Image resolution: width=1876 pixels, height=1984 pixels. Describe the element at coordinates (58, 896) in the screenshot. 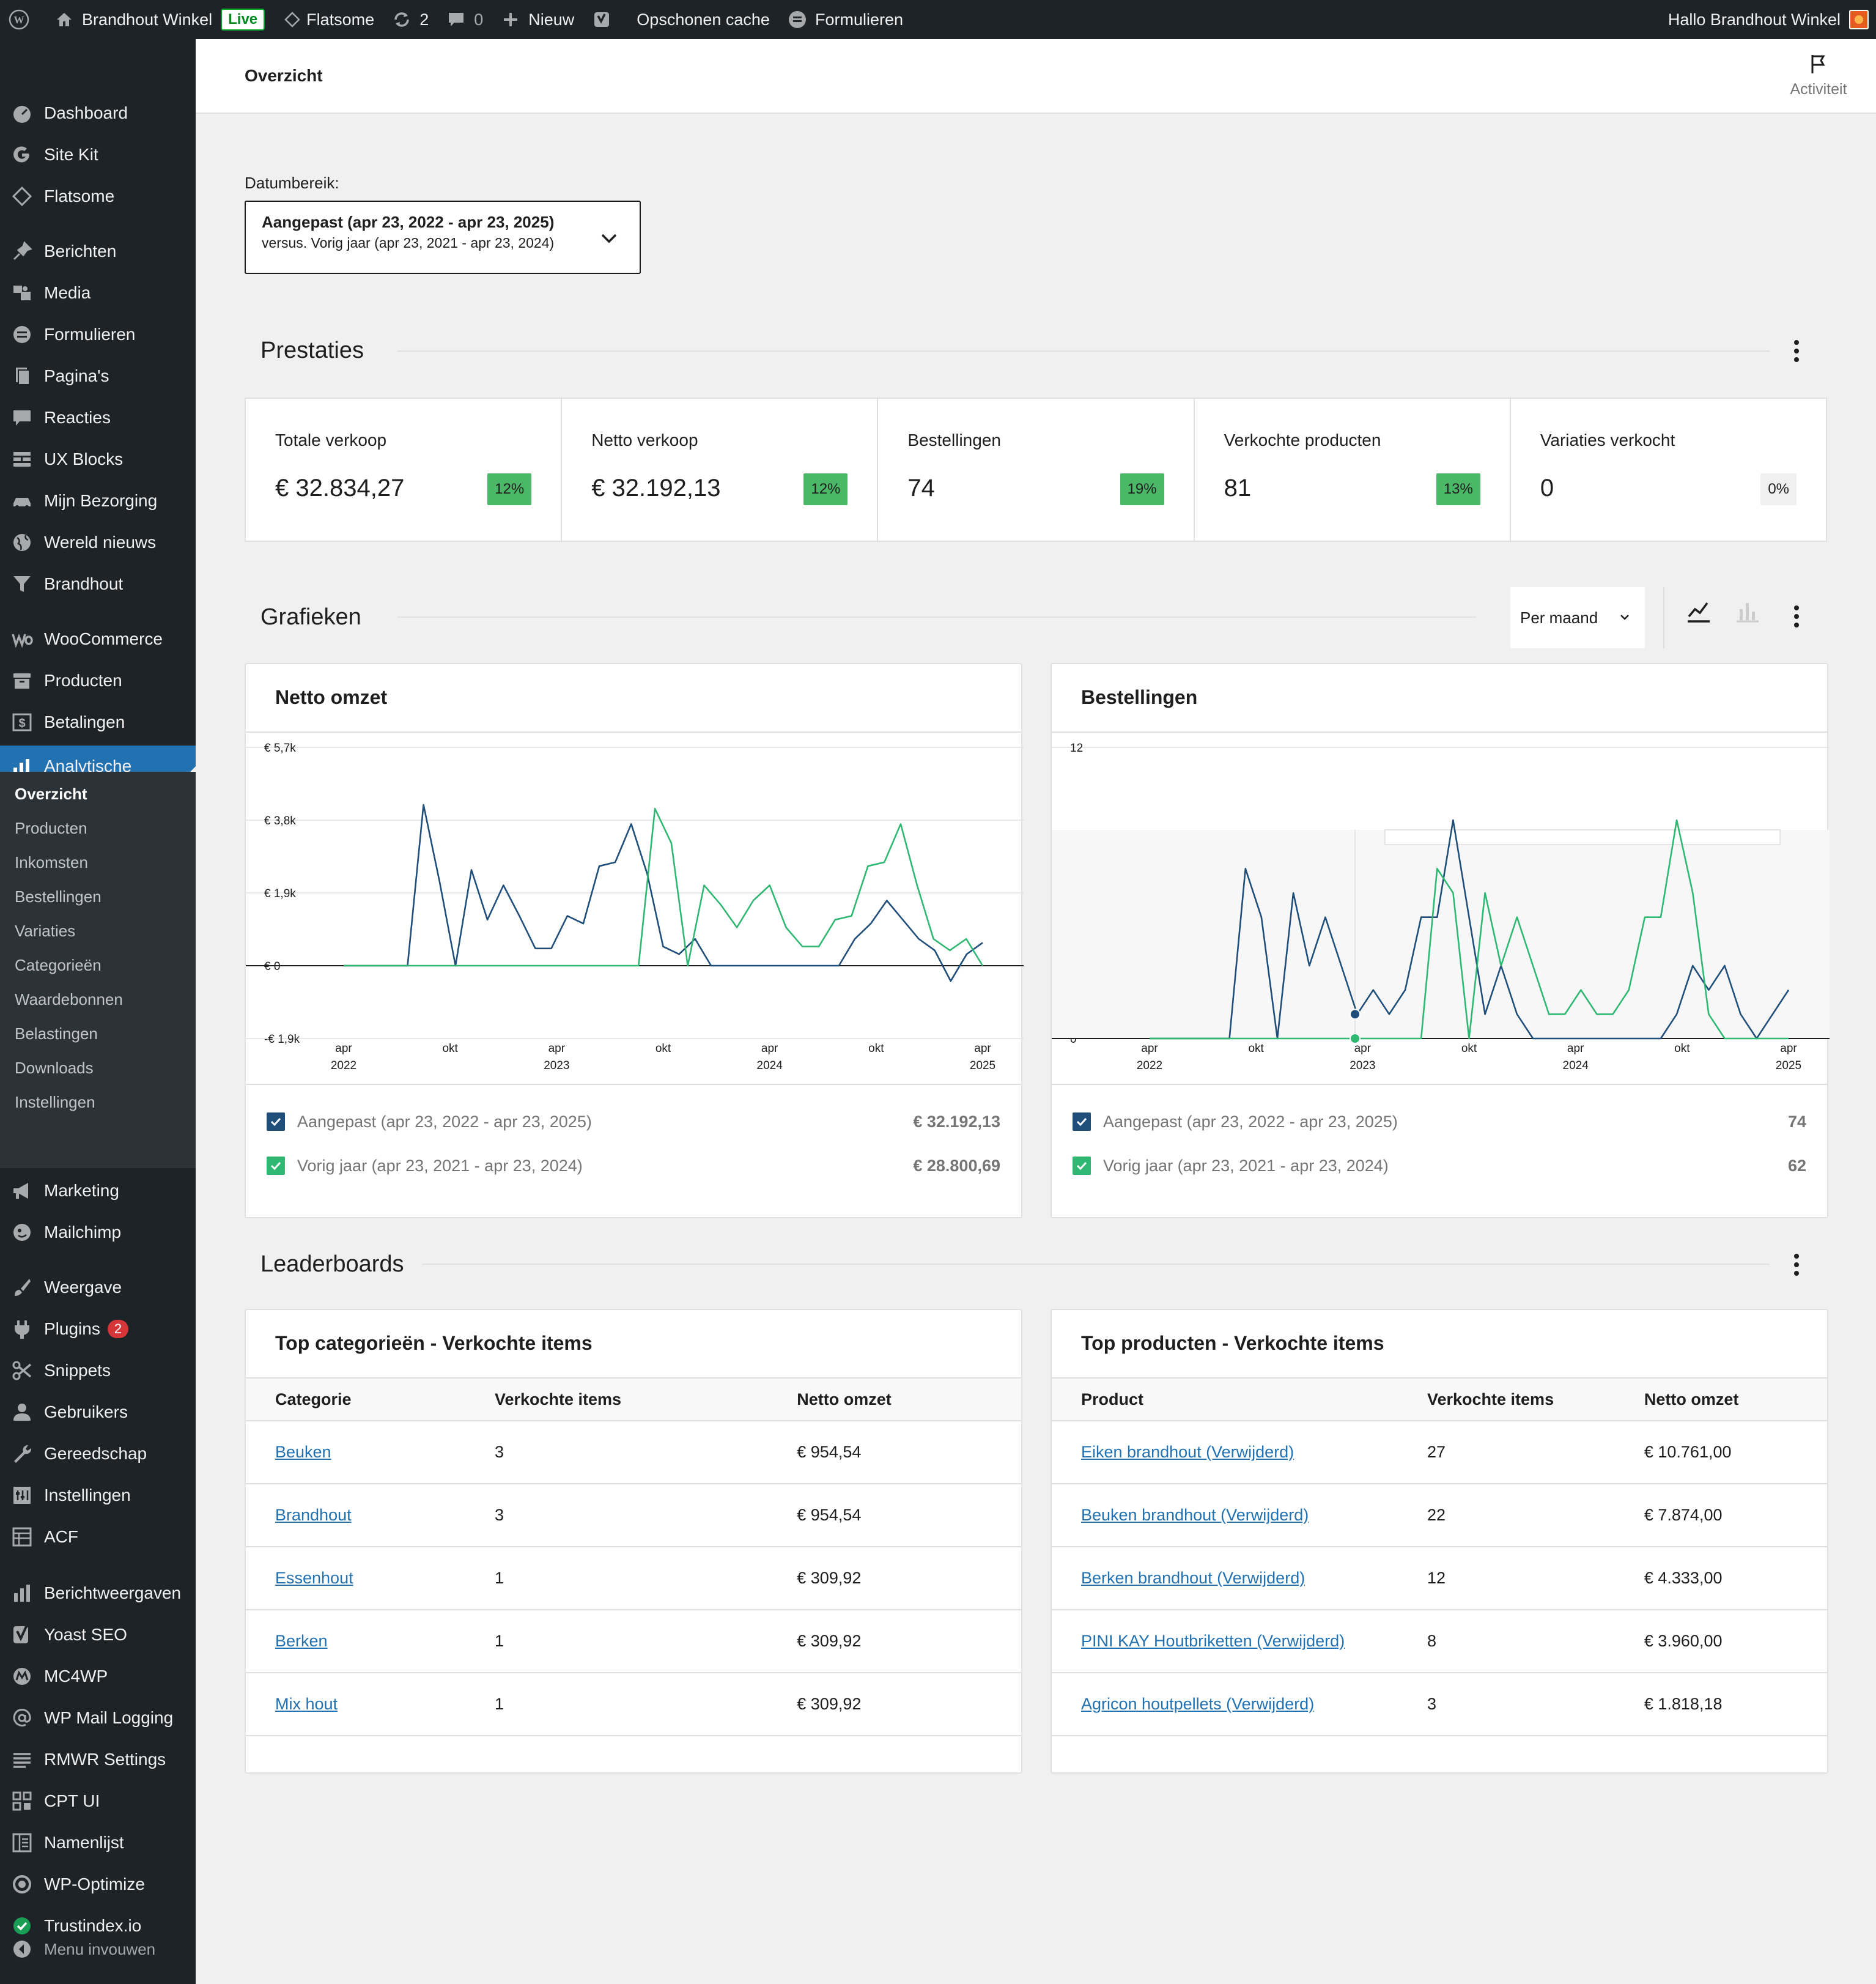

I see `submenu-item-bestellingen: Bestellingen` at that location.